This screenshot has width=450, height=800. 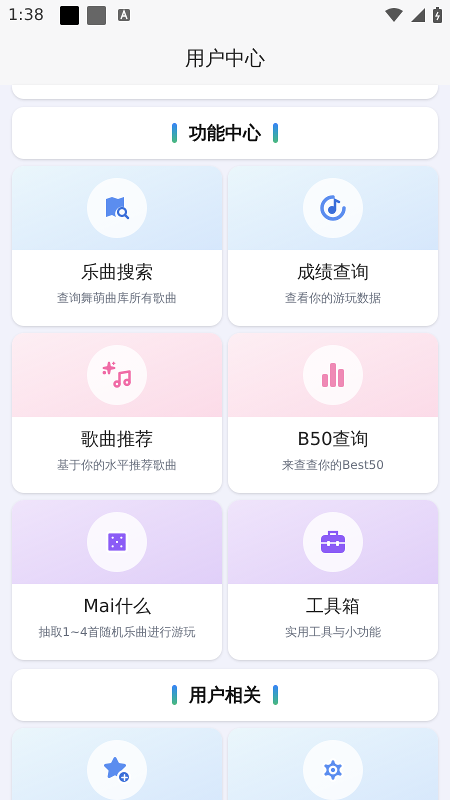 What do you see at coordinates (333, 440) in the screenshot?
I see `card-title: B50查询` at bounding box center [333, 440].